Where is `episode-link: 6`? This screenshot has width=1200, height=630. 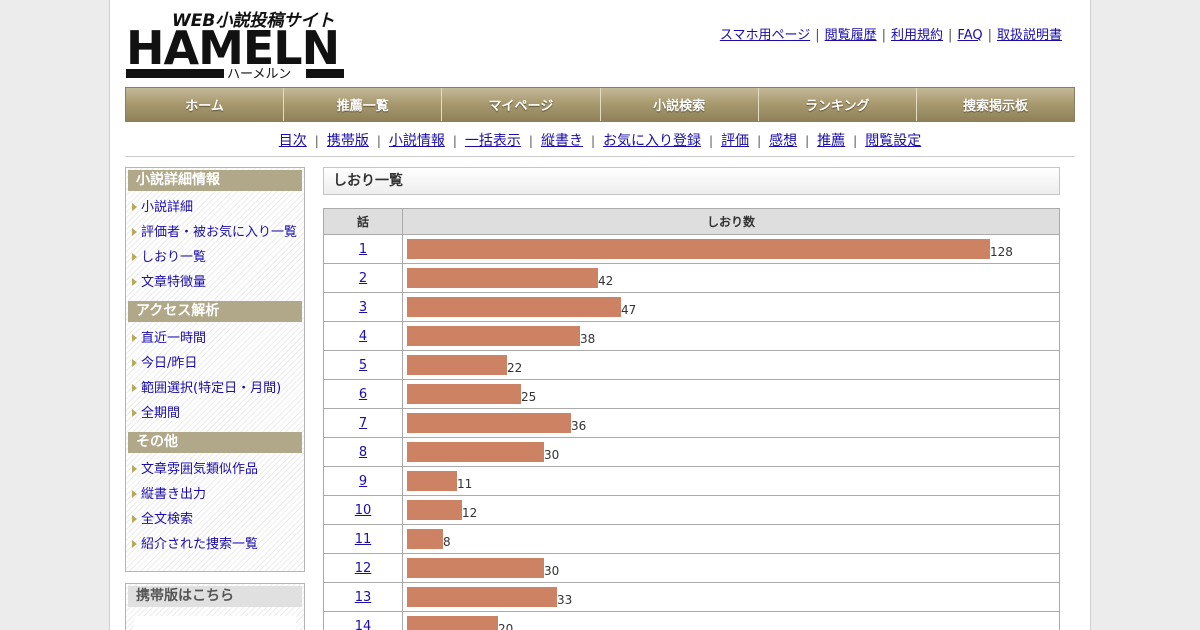 episode-link: 6 is located at coordinates (363, 394).